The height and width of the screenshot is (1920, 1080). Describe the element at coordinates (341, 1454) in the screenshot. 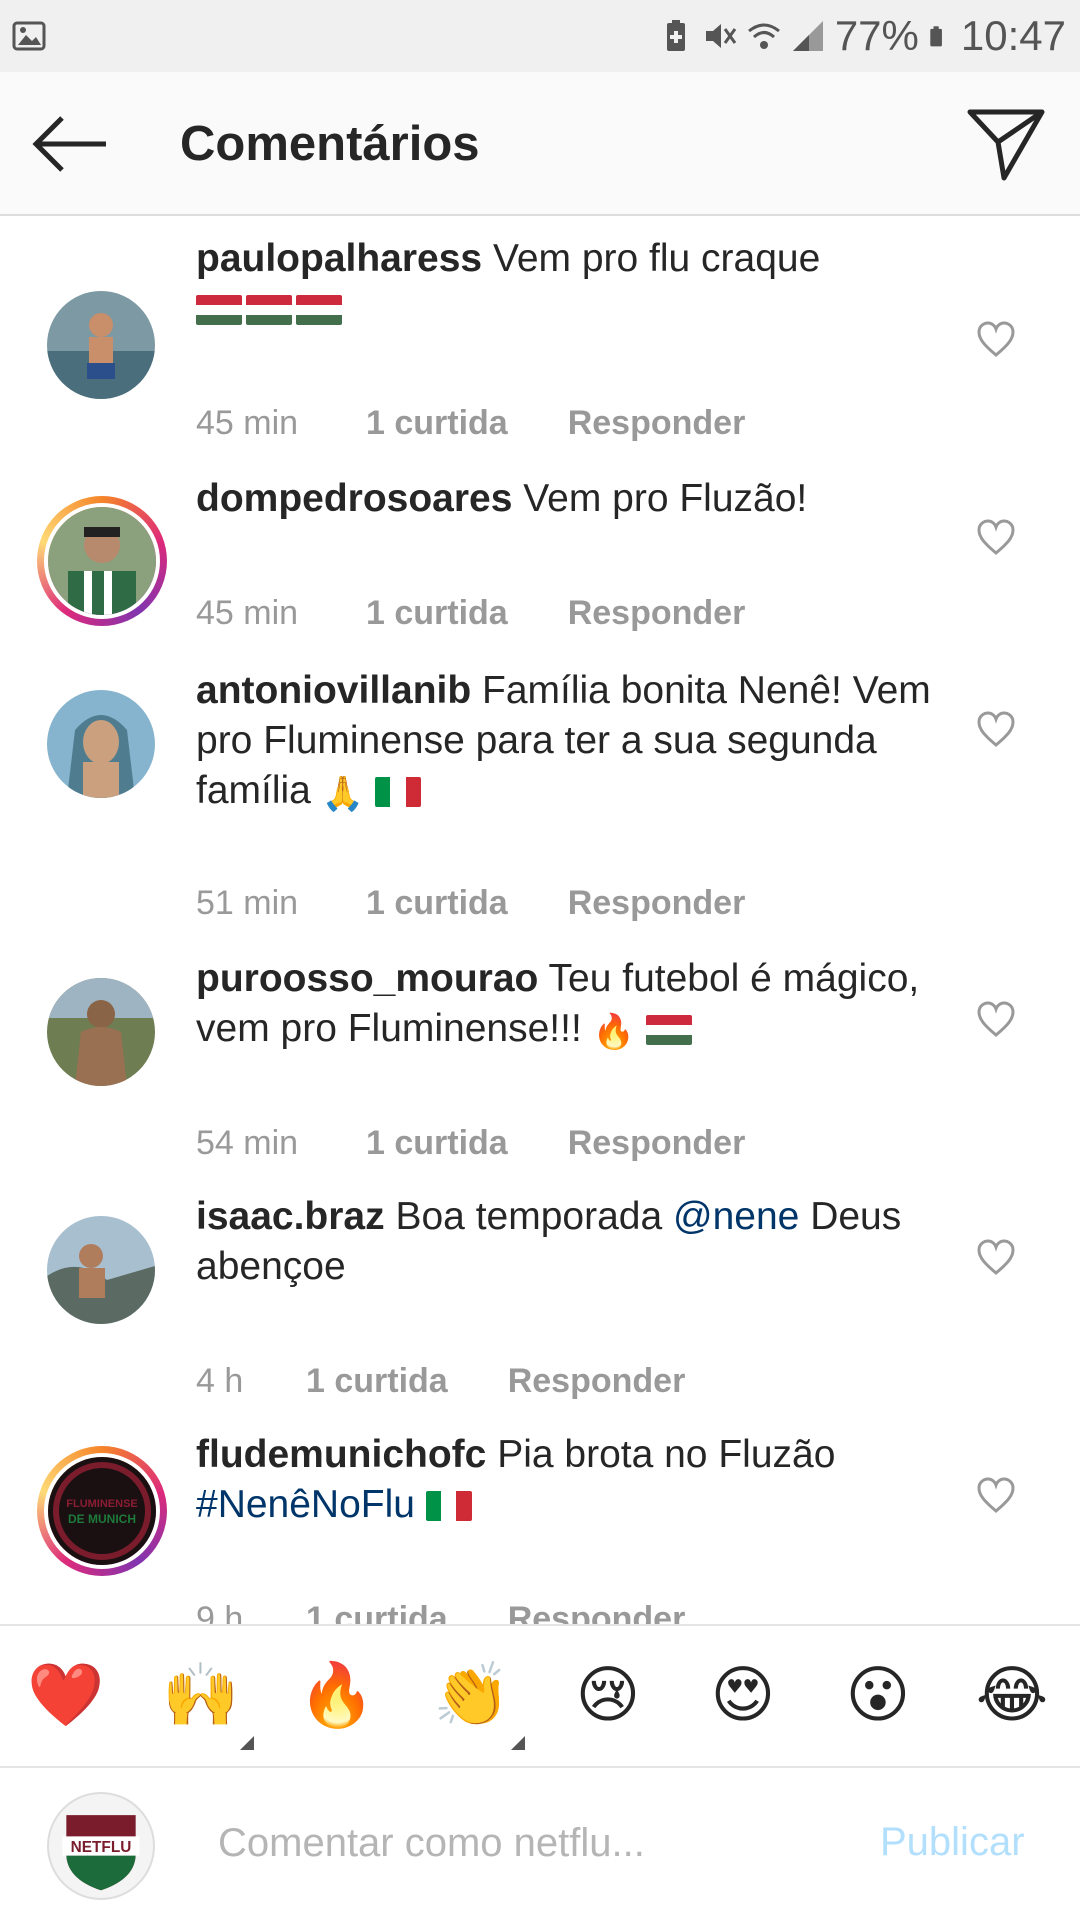

I see `comment-username: fludemunichofc` at that location.